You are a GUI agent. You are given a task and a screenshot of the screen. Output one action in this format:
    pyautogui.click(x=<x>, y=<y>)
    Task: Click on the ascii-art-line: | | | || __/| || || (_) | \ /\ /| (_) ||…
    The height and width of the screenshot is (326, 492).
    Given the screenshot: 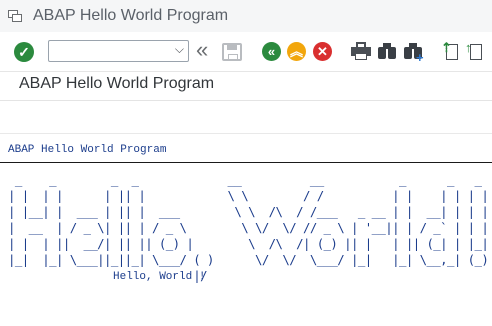 What is the action you would take?
    pyautogui.click(x=248, y=243)
    